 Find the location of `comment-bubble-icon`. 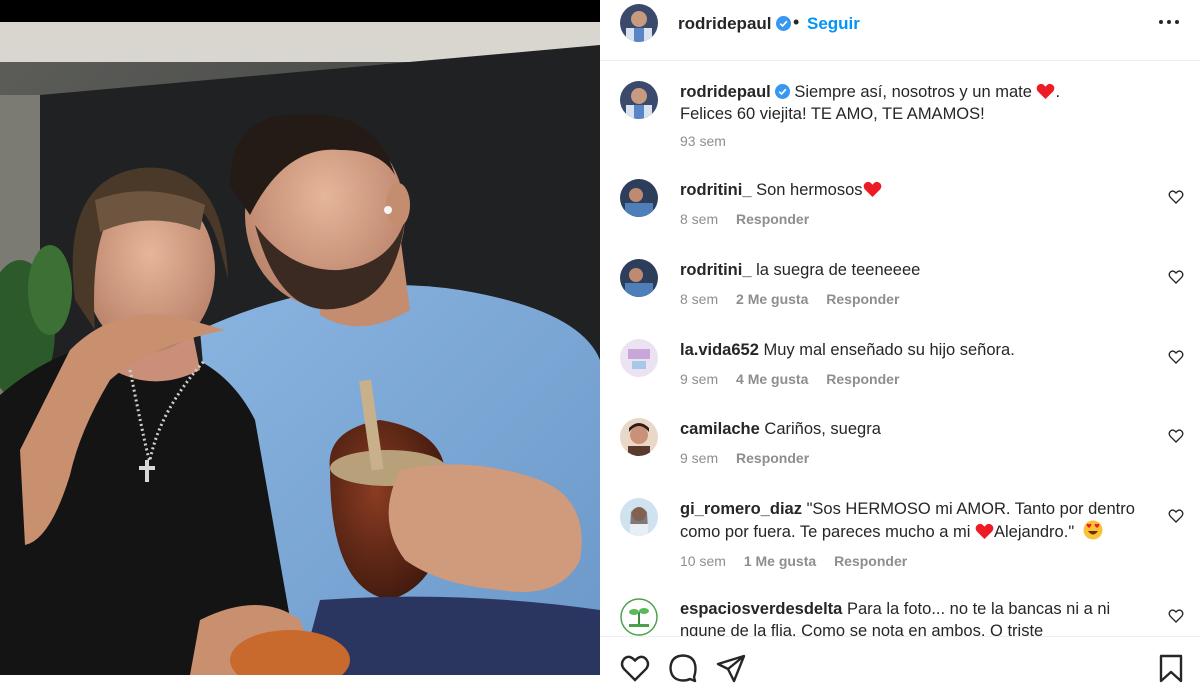

comment-bubble-icon is located at coordinates (683, 668).